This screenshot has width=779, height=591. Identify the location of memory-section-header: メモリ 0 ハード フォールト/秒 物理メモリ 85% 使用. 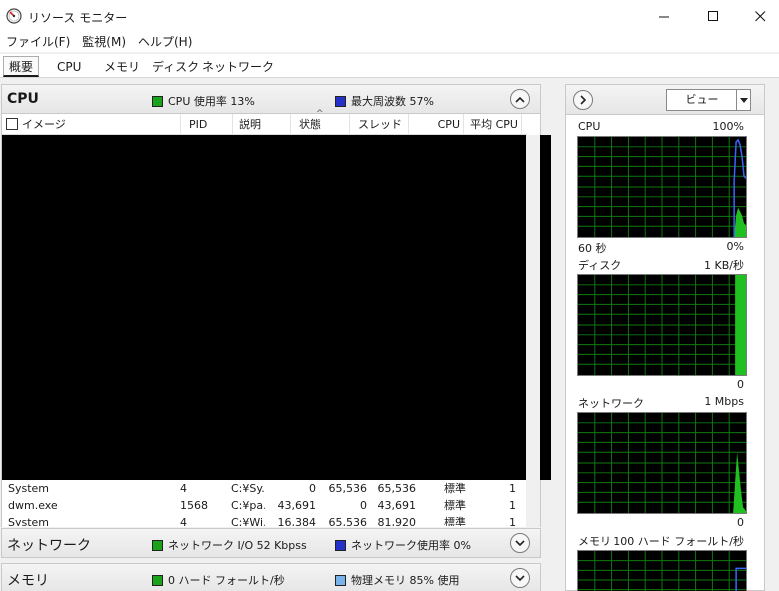
(271, 577).